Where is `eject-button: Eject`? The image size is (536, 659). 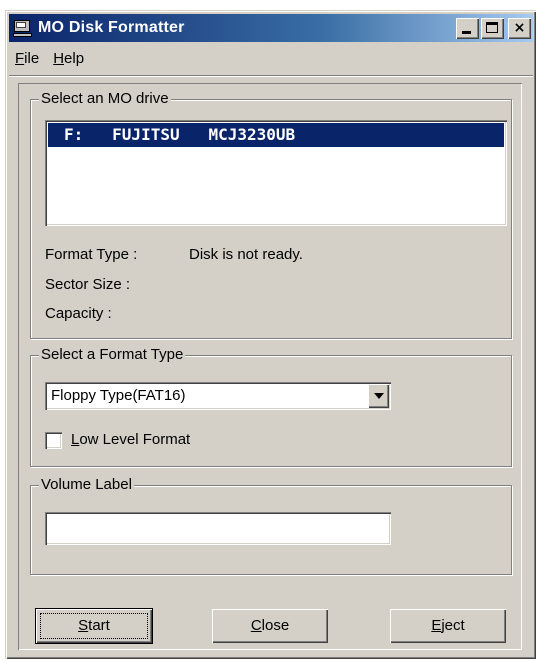
eject-button: Eject is located at coordinates (448, 626).